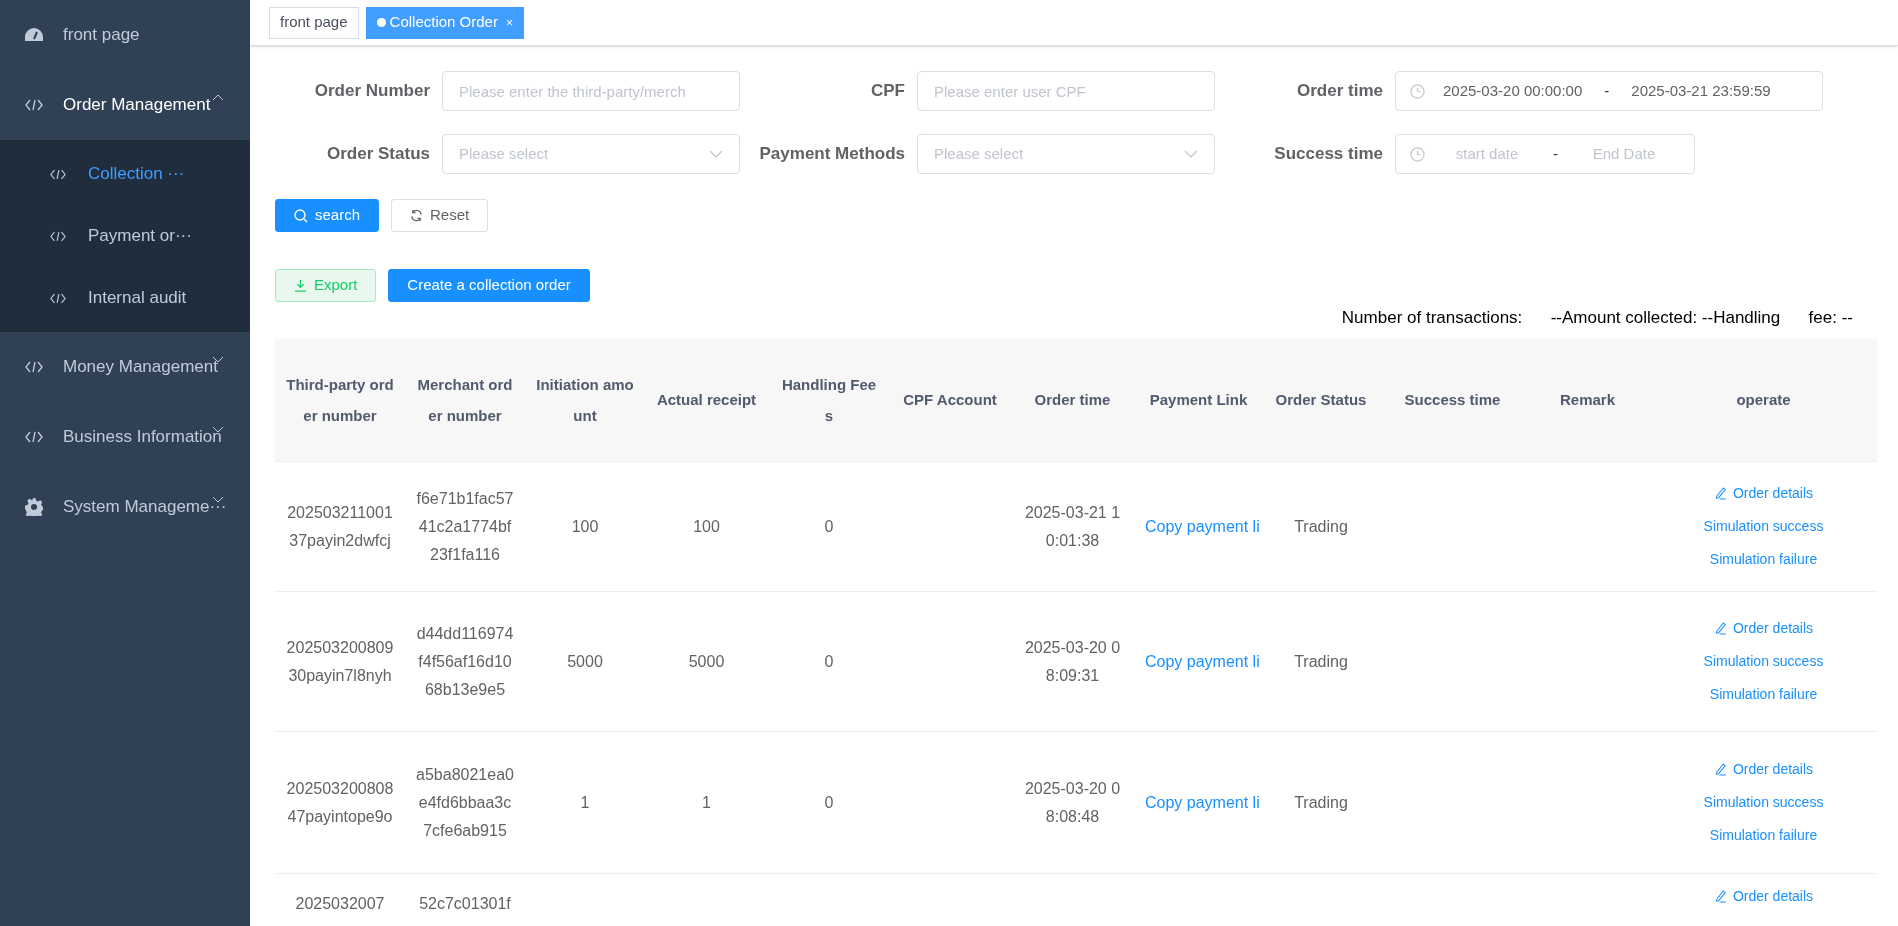 Image resolution: width=1898 pixels, height=926 pixels. What do you see at coordinates (1609, 91) in the screenshot?
I see `date-range-field: 2025-03-20 00:00:00 - 2025-03-21 23:59:59` at bounding box center [1609, 91].